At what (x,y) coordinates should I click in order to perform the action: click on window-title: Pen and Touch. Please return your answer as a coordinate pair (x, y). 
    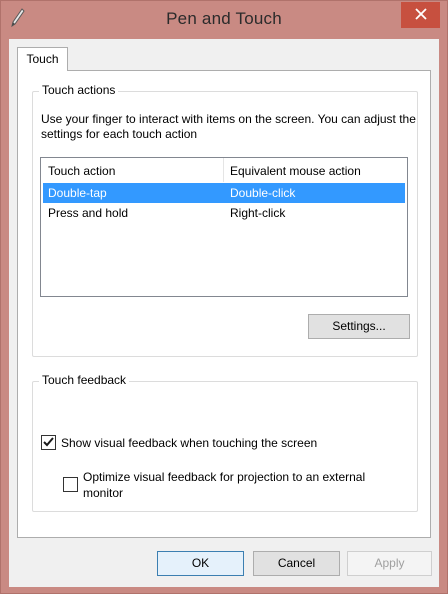
    Looking at the image, I should click on (224, 18).